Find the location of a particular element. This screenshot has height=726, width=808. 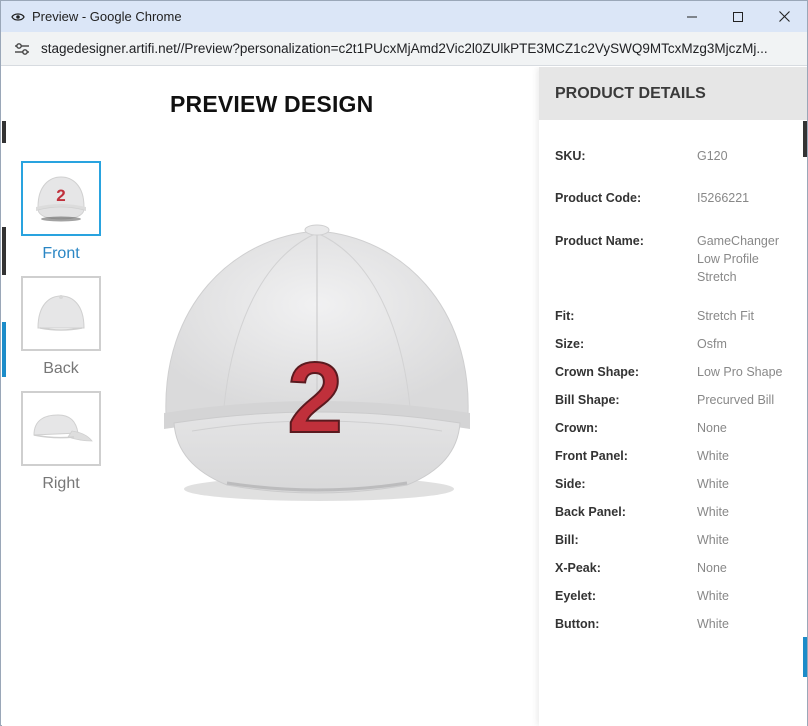

detail-row-x-peak: X-Peak: None is located at coordinates (680, 568).